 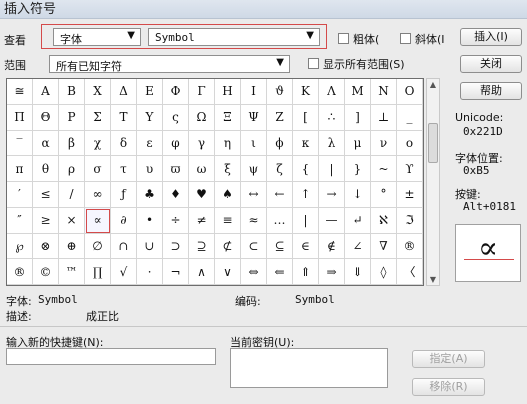 What do you see at coordinates (124, 220) in the screenshot?
I see `symbol-cell: ∂` at bounding box center [124, 220].